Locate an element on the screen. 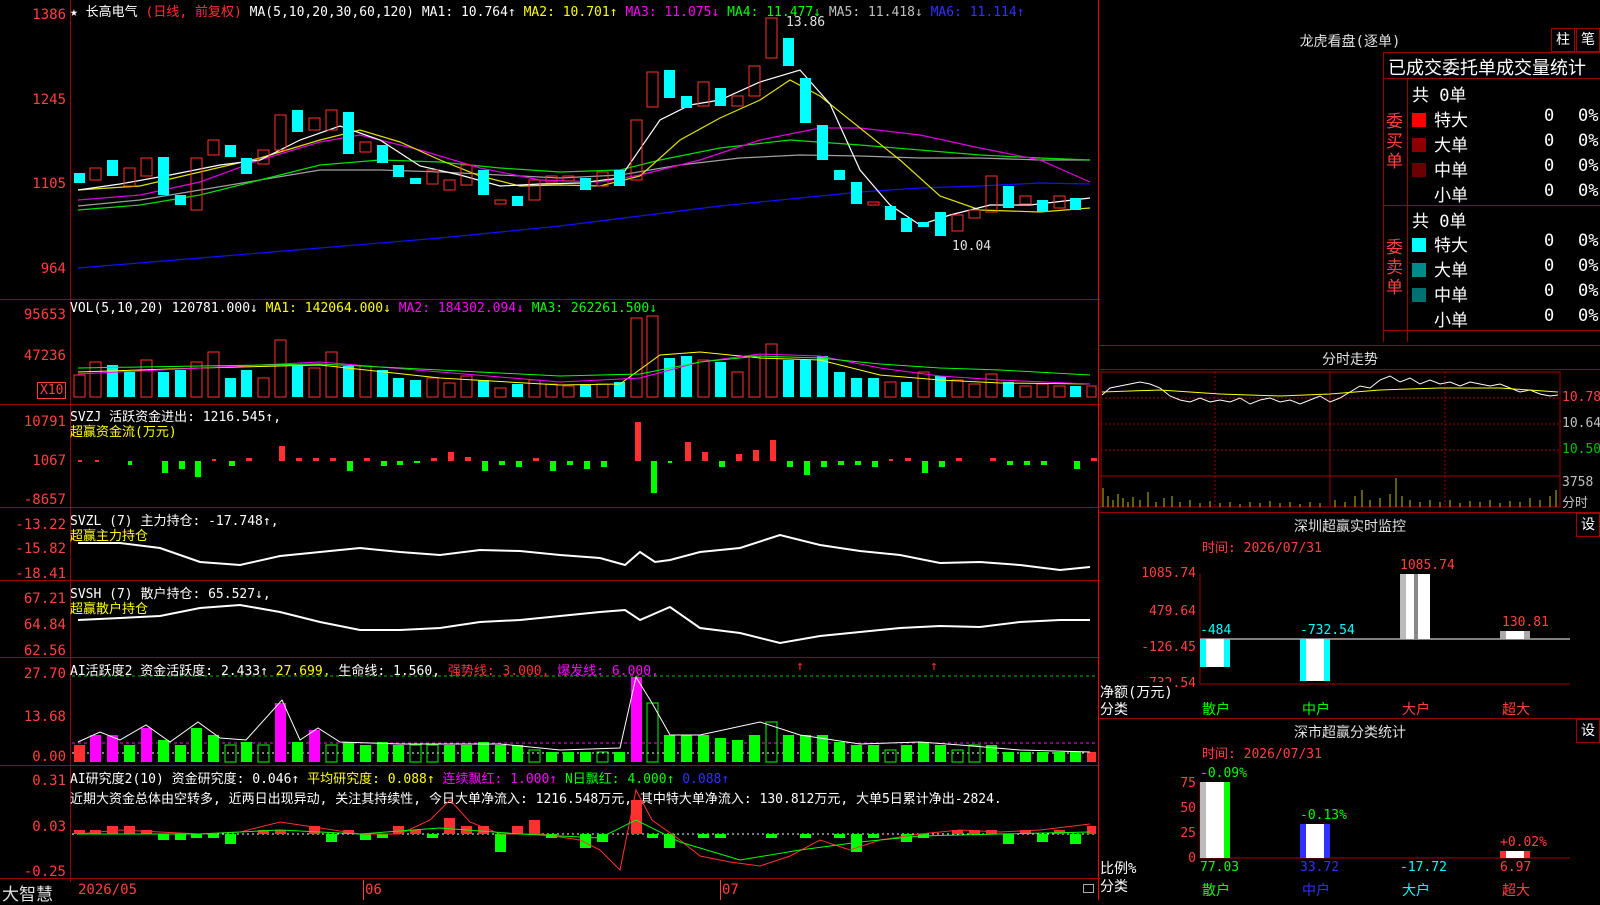 The image size is (1600, 905). vol-ma3-line is located at coordinates (584, 366).